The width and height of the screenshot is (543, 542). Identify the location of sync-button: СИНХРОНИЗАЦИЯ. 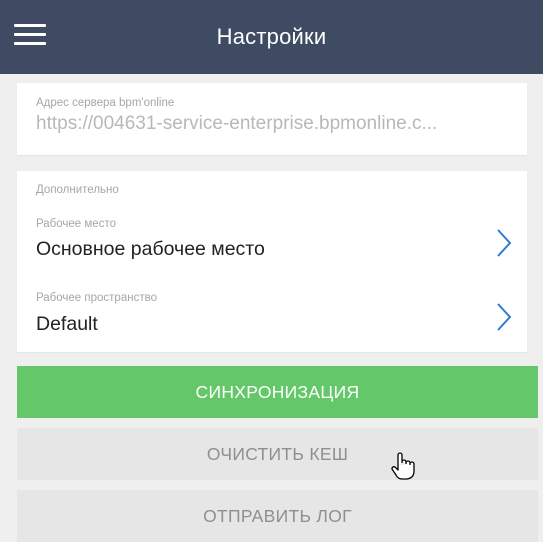
(277, 392).